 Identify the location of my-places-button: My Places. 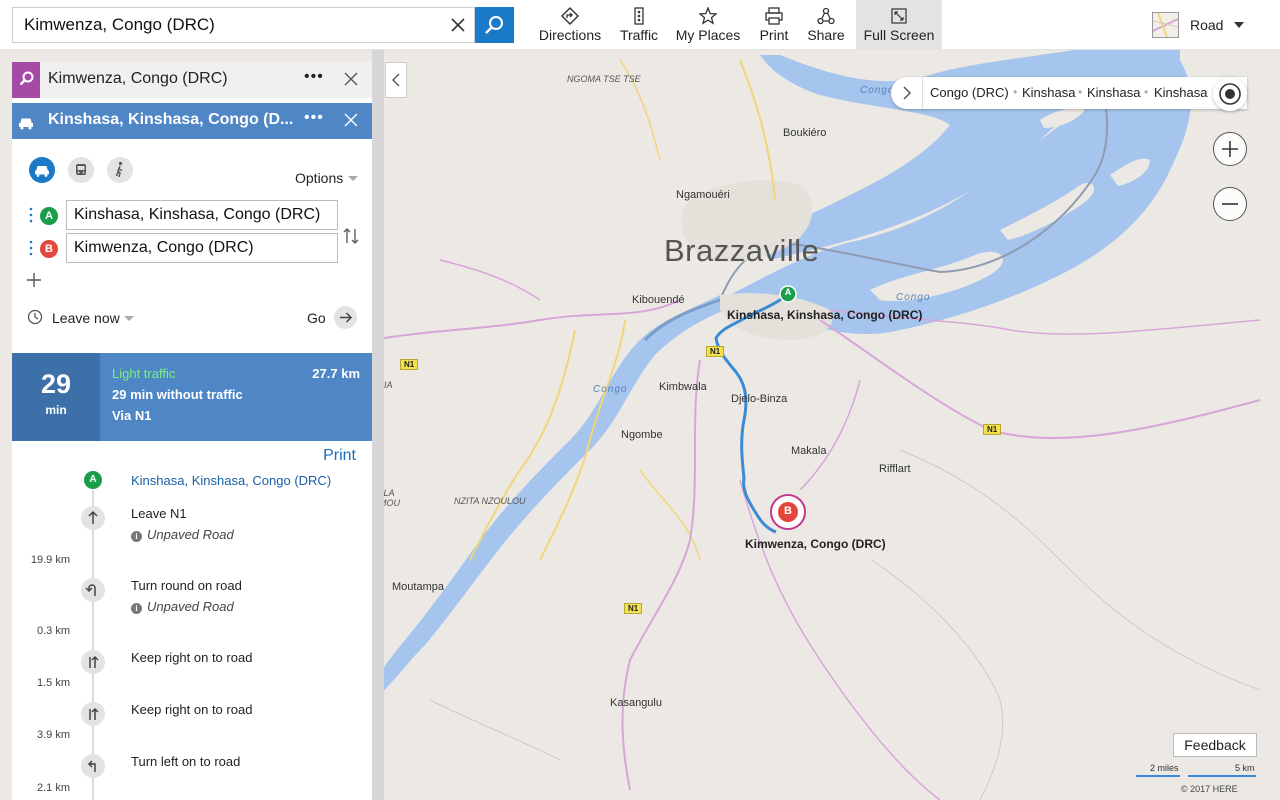
(708, 25).